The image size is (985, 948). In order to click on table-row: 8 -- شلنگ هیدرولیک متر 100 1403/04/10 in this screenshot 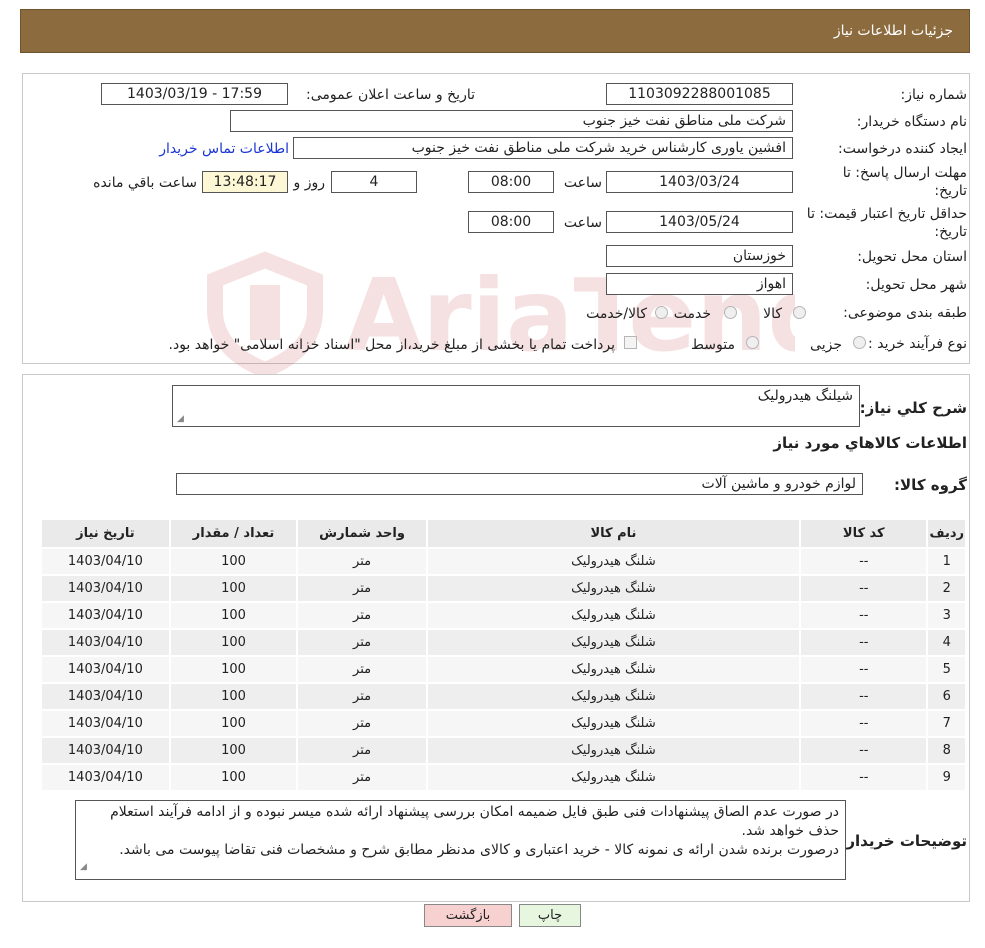, I will do `click(503, 750)`.